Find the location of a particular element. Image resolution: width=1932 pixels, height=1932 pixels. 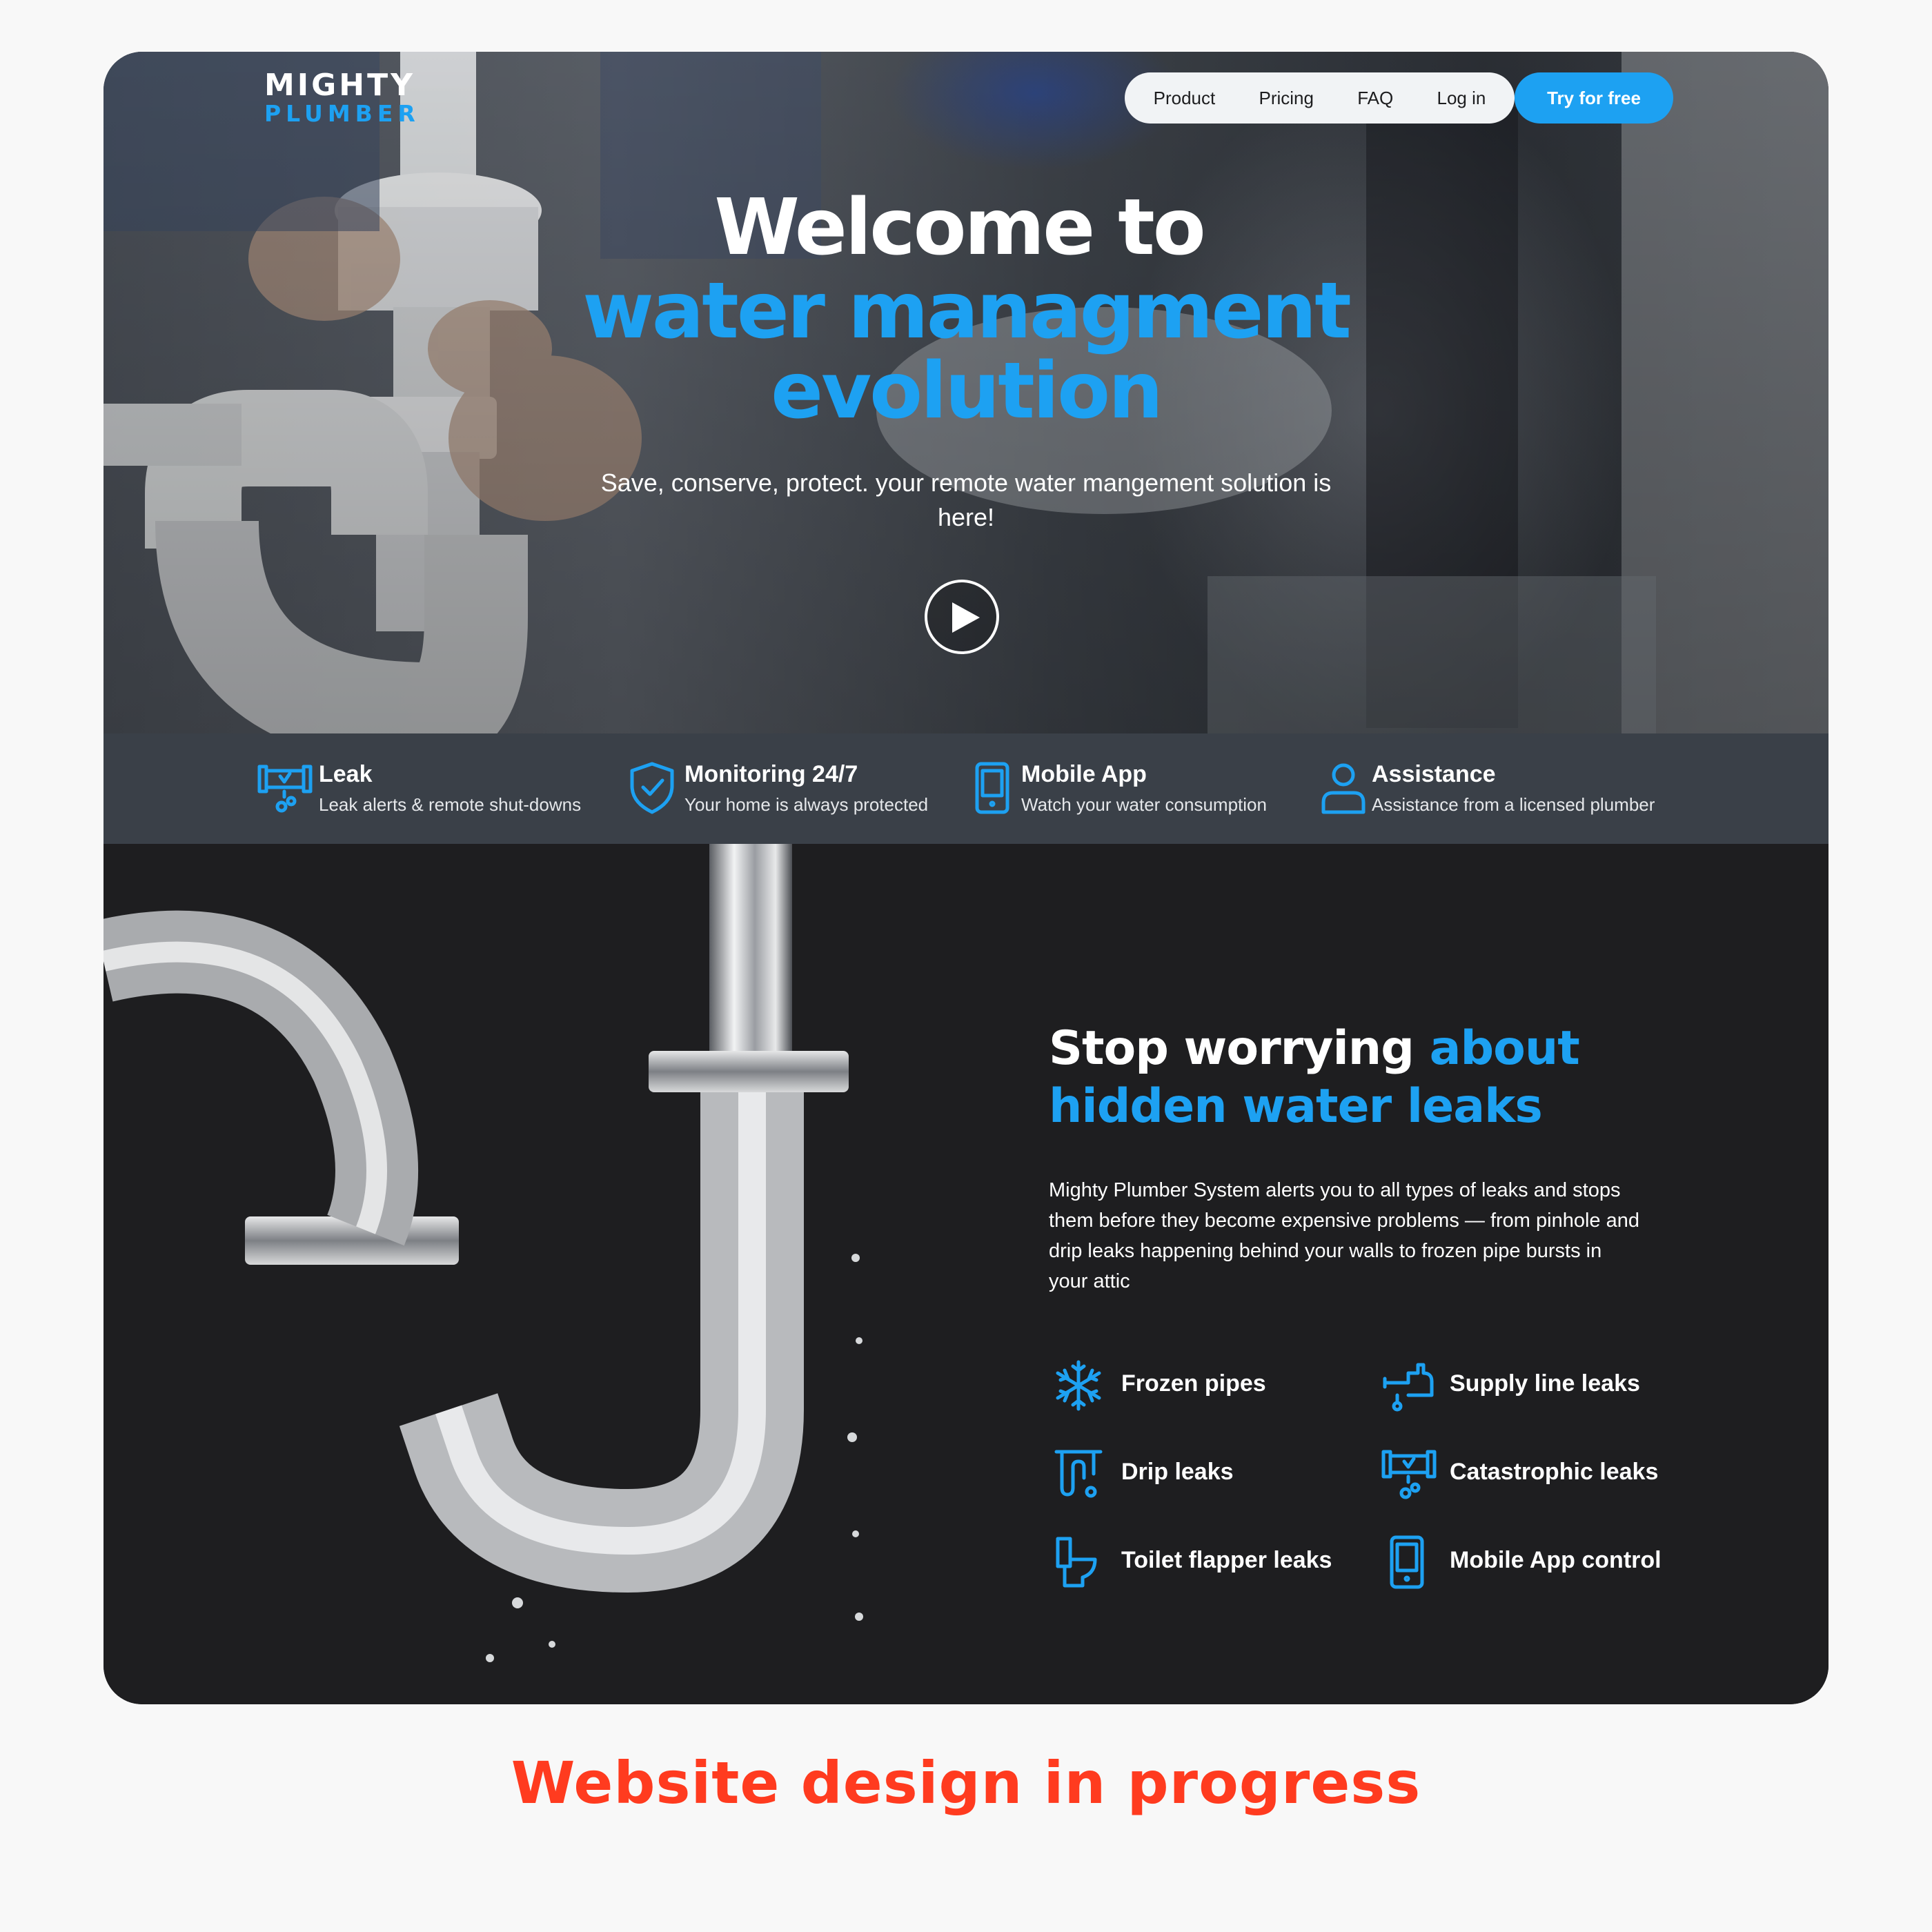

feature-assistance-desc: Assistance from a licensed plumber is located at coordinates (1513, 804).